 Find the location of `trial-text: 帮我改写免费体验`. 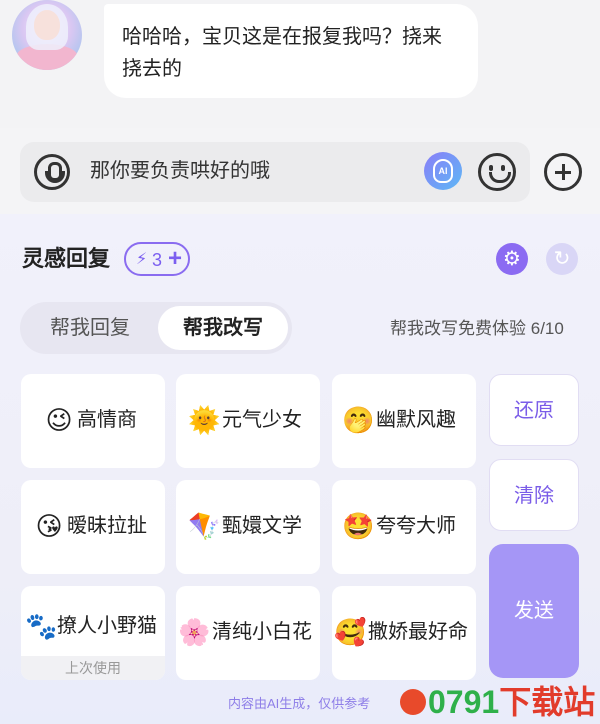

trial-text: 帮我改写免费体验 is located at coordinates (460, 328).